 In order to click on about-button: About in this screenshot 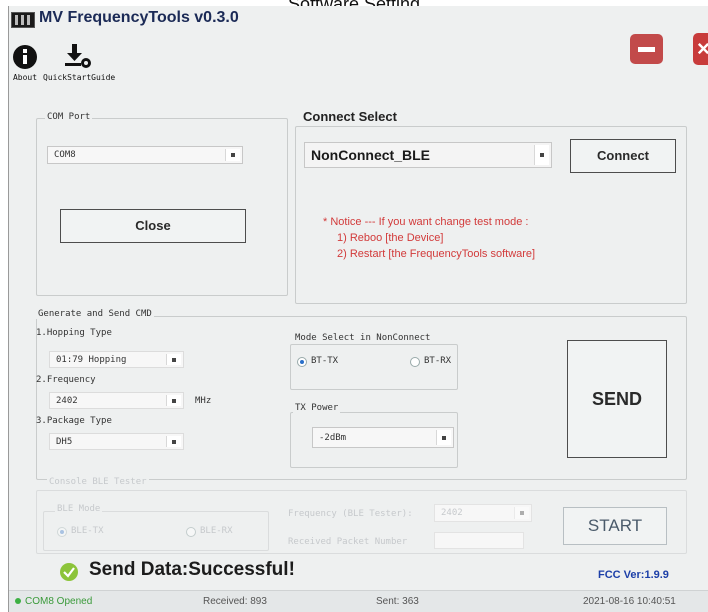, I will do `click(25, 63)`.